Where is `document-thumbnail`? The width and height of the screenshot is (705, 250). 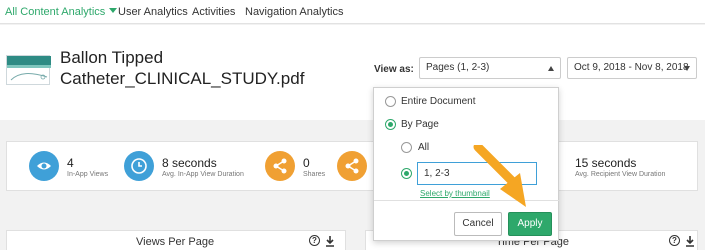 document-thumbnail is located at coordinates (28, 70).